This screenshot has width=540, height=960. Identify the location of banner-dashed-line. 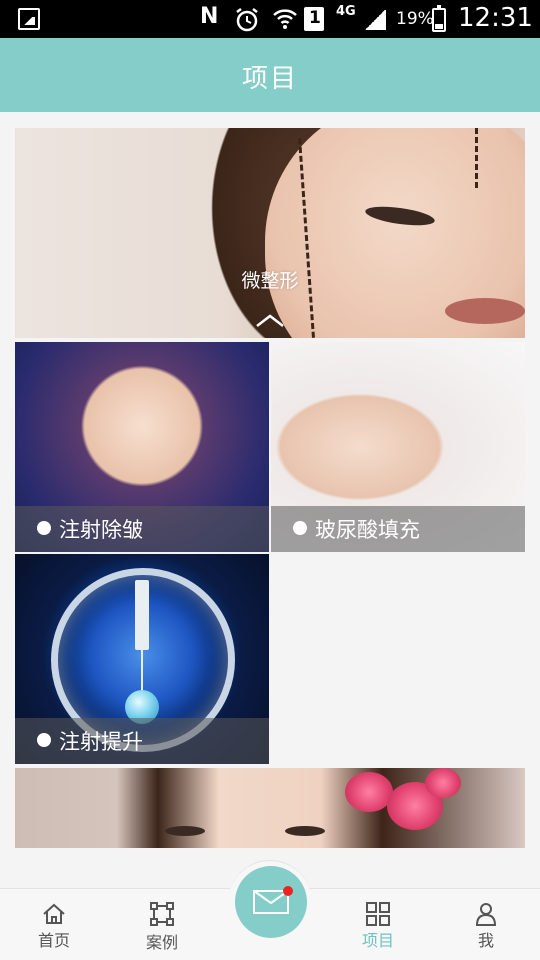
(476, 158).